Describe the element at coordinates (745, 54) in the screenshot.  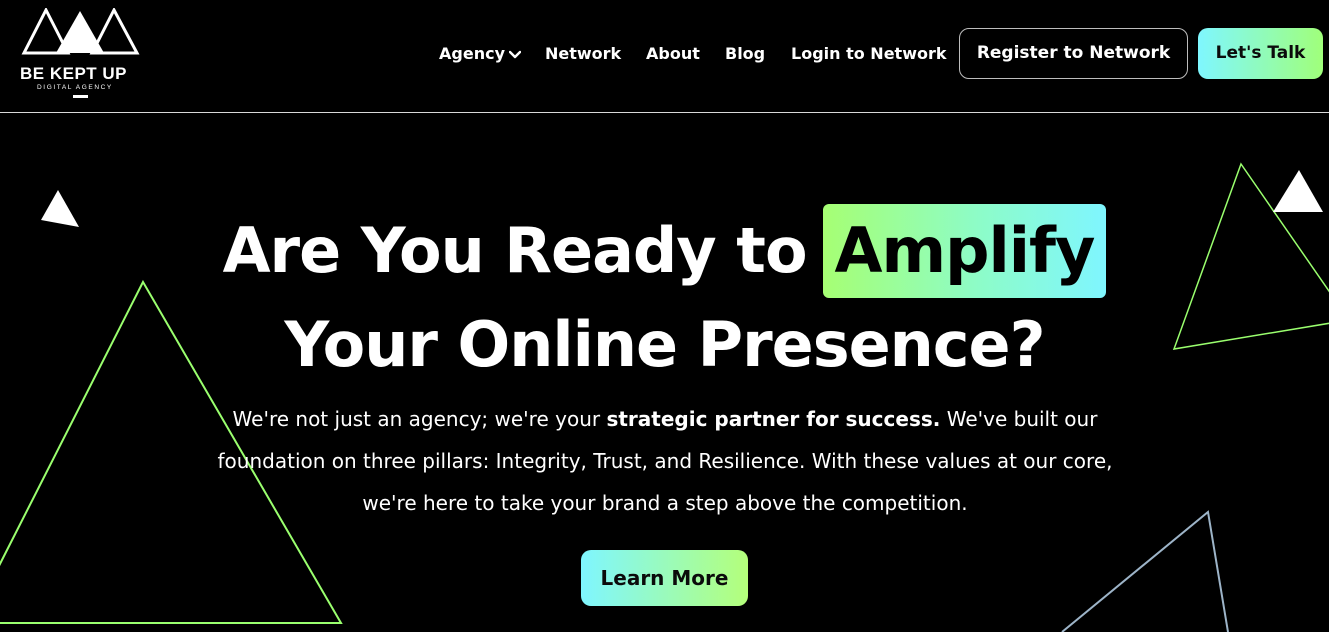
I see `nav-blog: Blog` at that location.